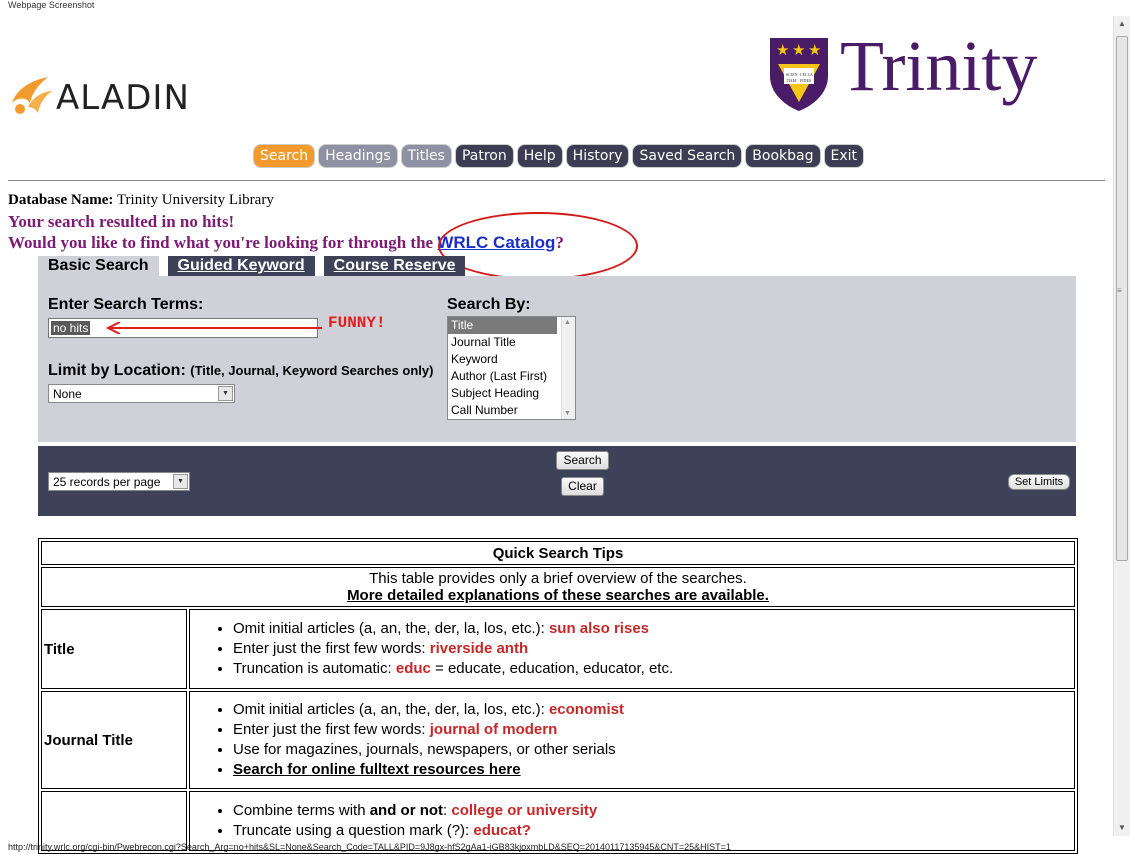 This screenshot has width=1130, height=854. What do you see at coordinates (51, 5) in the screenshot?
I see `watermark: Webpage Screenshot` at bounding box center [51, 5].